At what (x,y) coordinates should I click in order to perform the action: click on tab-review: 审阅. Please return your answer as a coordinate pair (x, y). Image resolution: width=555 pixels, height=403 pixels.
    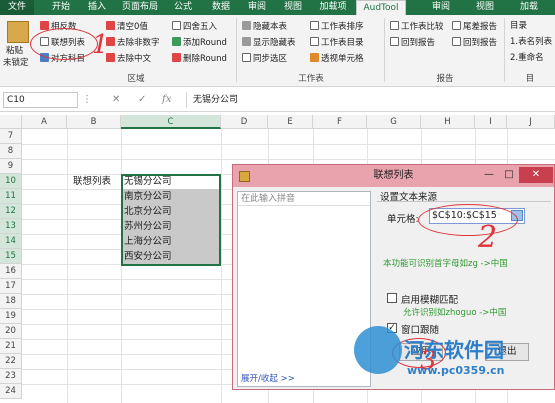
    Looking at the image, I should click on (257, 7).